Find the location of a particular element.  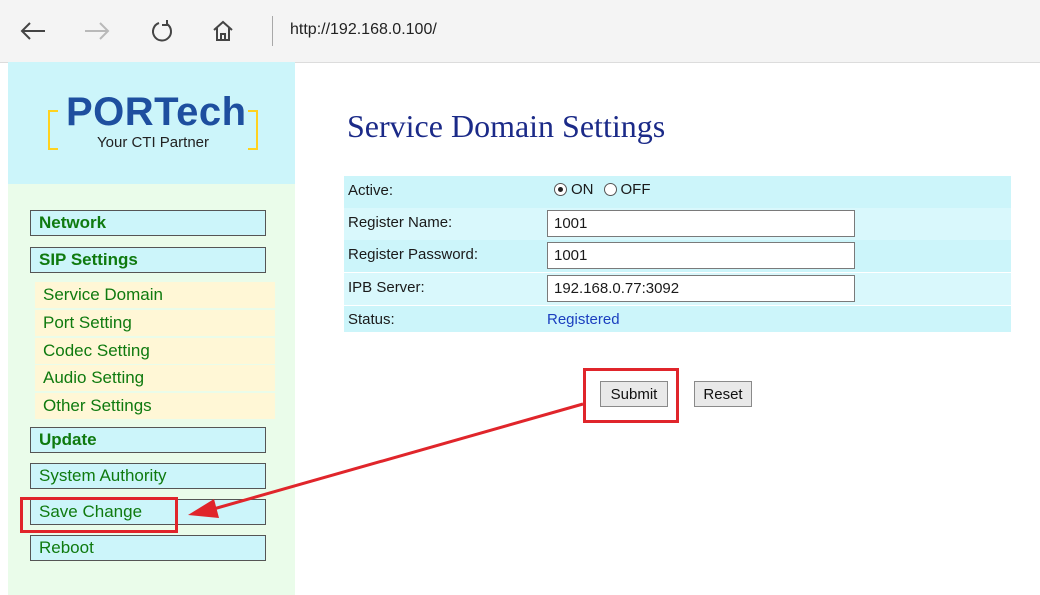

browser-toolbar: http://192.168.0.100/ is located at coordinates (520, 31).